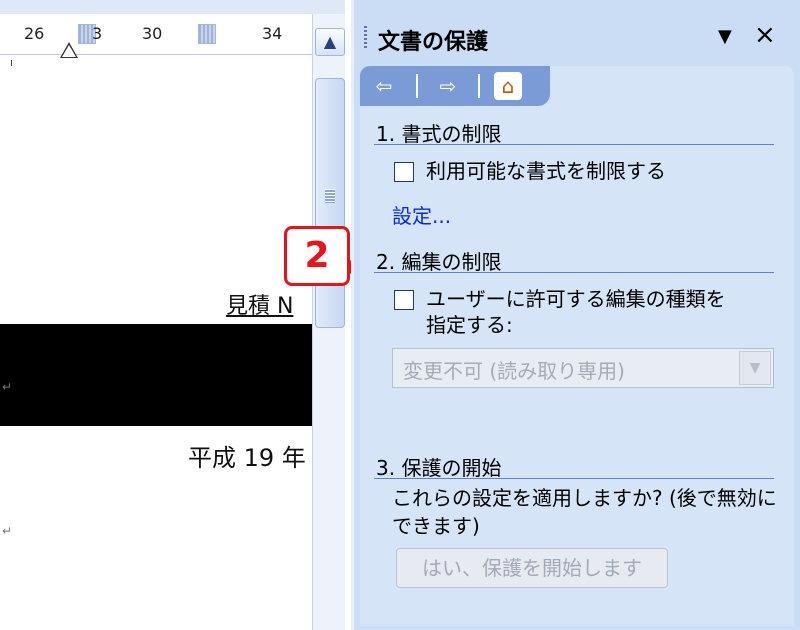  Describe the element at coordinates (725, 36) in the screenshot. I see `pane-menu-dropdown-icon: ▼` at that location.